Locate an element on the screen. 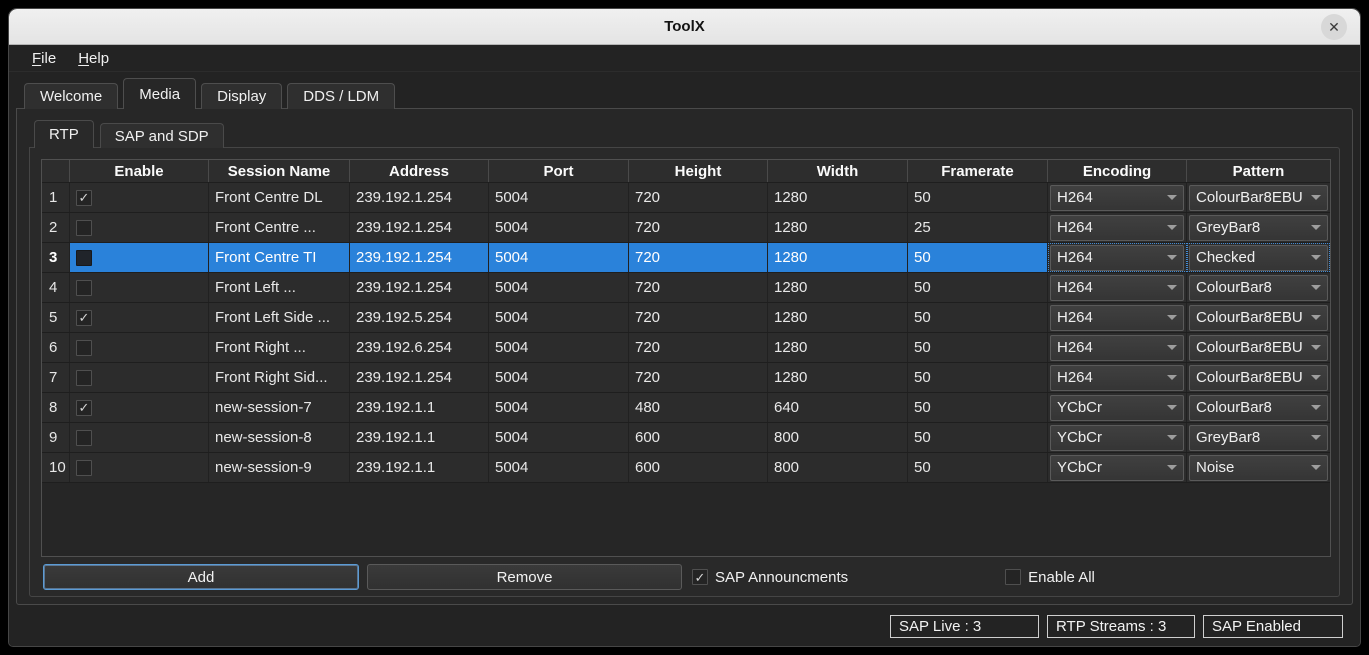  pattern-cell: ColourBar8 is located at coordinates (1258, 287).